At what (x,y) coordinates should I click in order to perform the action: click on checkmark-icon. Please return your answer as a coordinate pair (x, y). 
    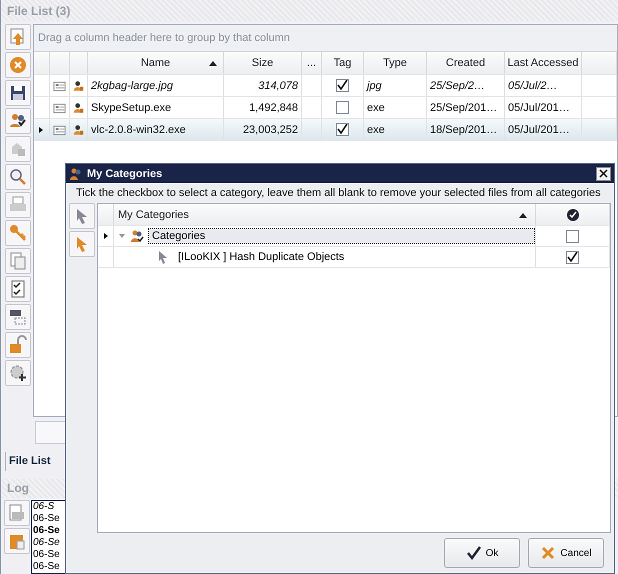
    Looking at the image, I should click on (474, 553).